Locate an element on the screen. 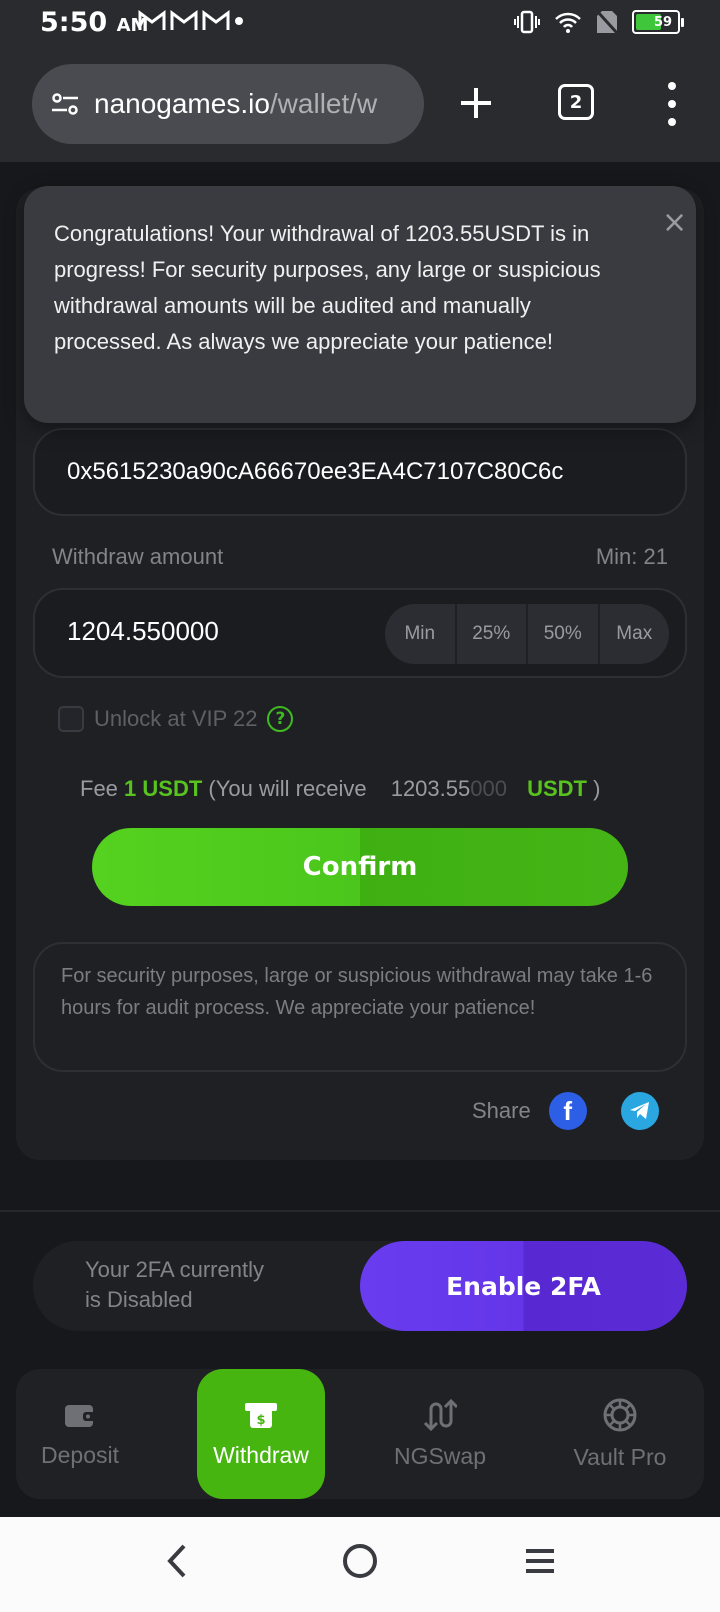 The width and height of the screenshot is (720, 1612). tab-switcher-button: 2 is located at coordinates (576, 102).